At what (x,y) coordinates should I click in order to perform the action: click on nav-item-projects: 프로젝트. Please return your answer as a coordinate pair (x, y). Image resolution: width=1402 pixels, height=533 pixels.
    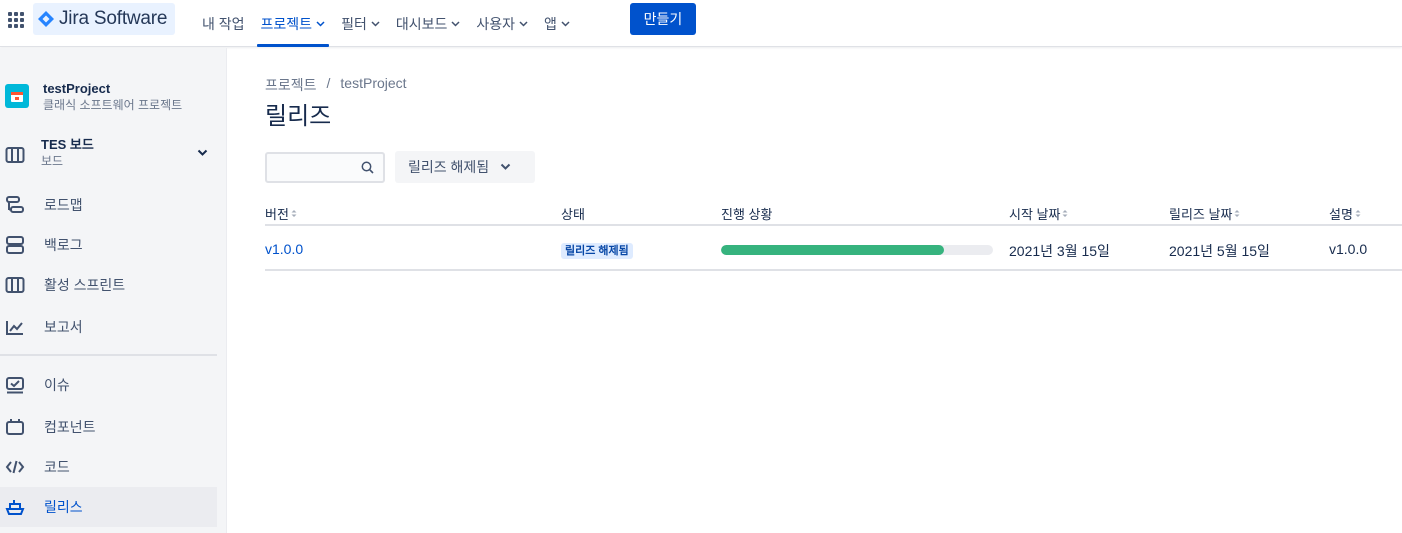
    Looking at the image, I should click on (293, 23).